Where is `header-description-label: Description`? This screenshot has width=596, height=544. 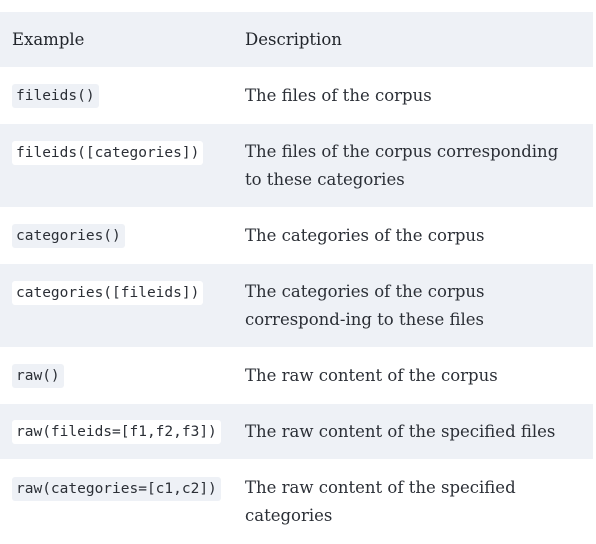
header-description-label: Description is located at coordinates (293, 39).